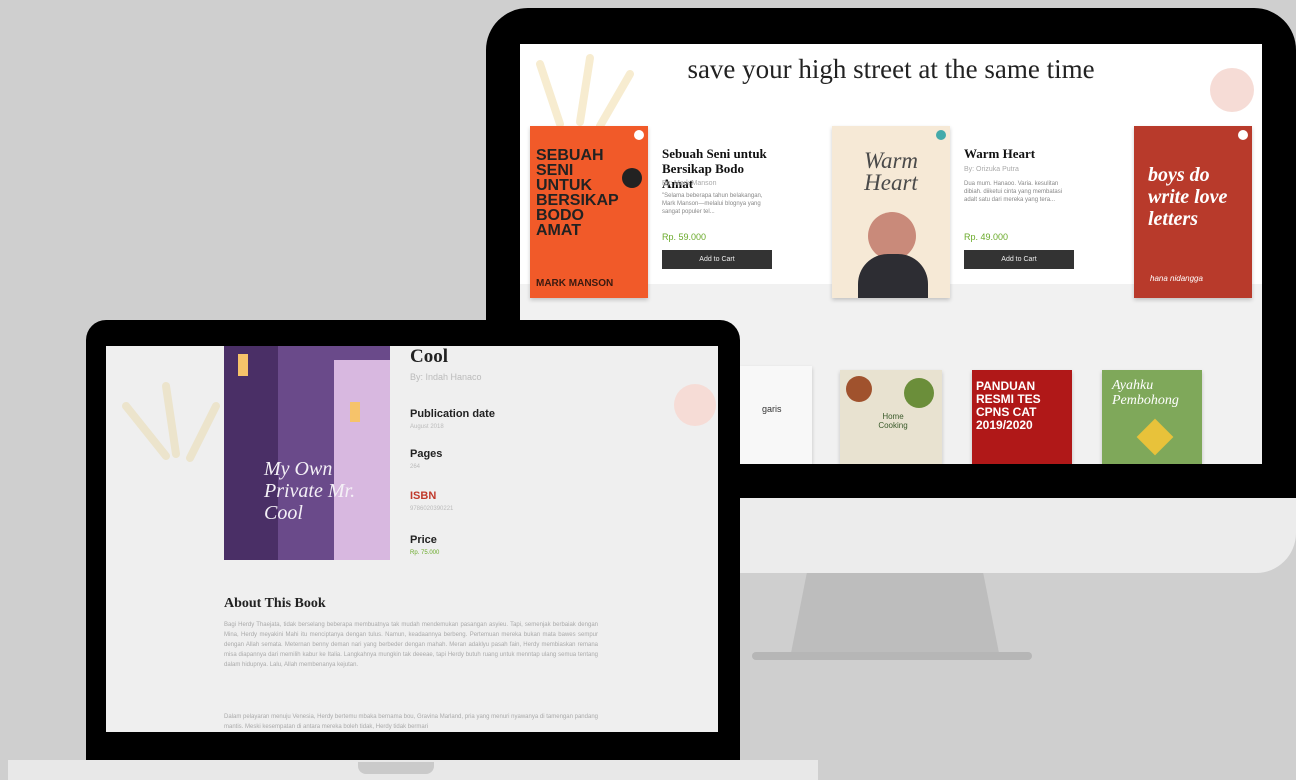  What do you see at coordinates (1155, 437) in the screenshot?
I see `cover-kite` at bounding box center [1155, 437].